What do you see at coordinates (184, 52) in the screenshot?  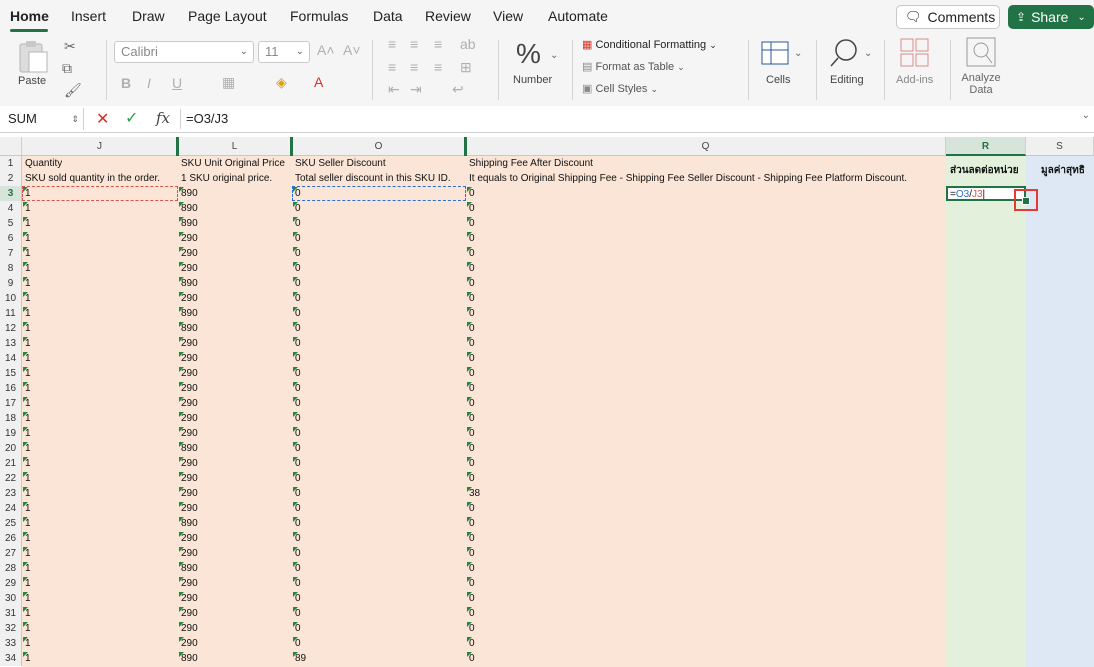 I see `font-name-select: Calibri ⌄` at bounding box center [184, 52].